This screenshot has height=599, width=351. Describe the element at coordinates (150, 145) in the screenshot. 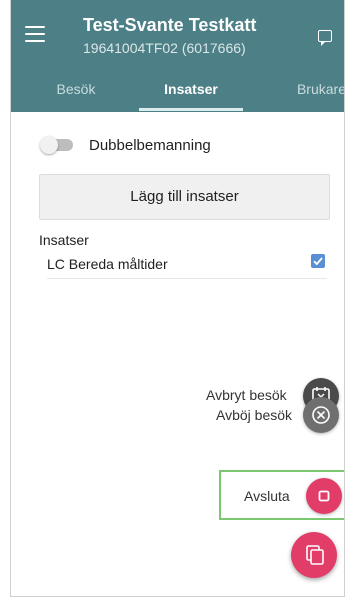

I see `dubbelbemanning-label: Dubbelbemanning` at that location.